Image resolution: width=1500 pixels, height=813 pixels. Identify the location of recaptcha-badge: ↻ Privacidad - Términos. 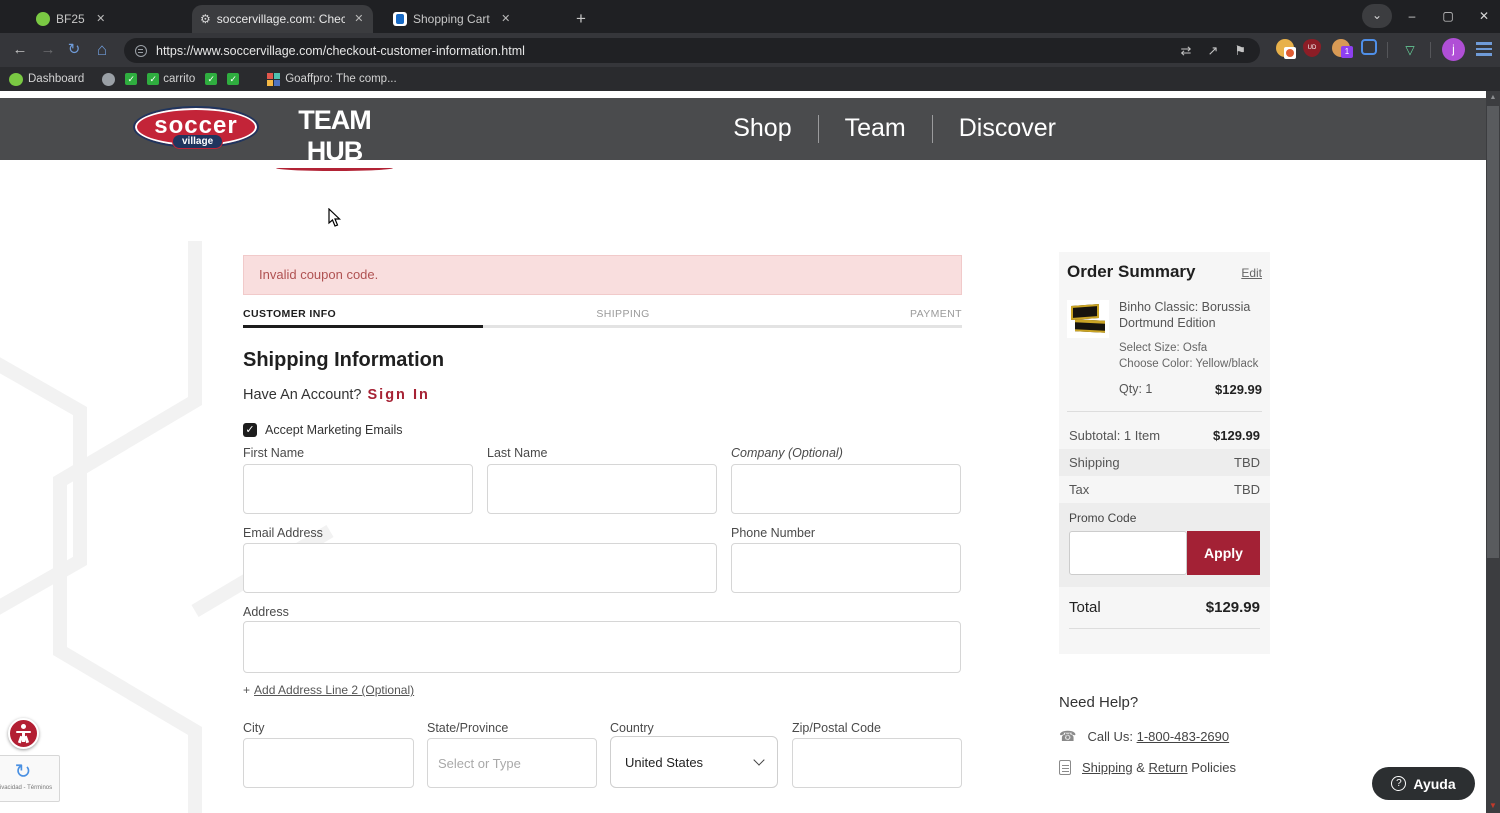
(30, 778).